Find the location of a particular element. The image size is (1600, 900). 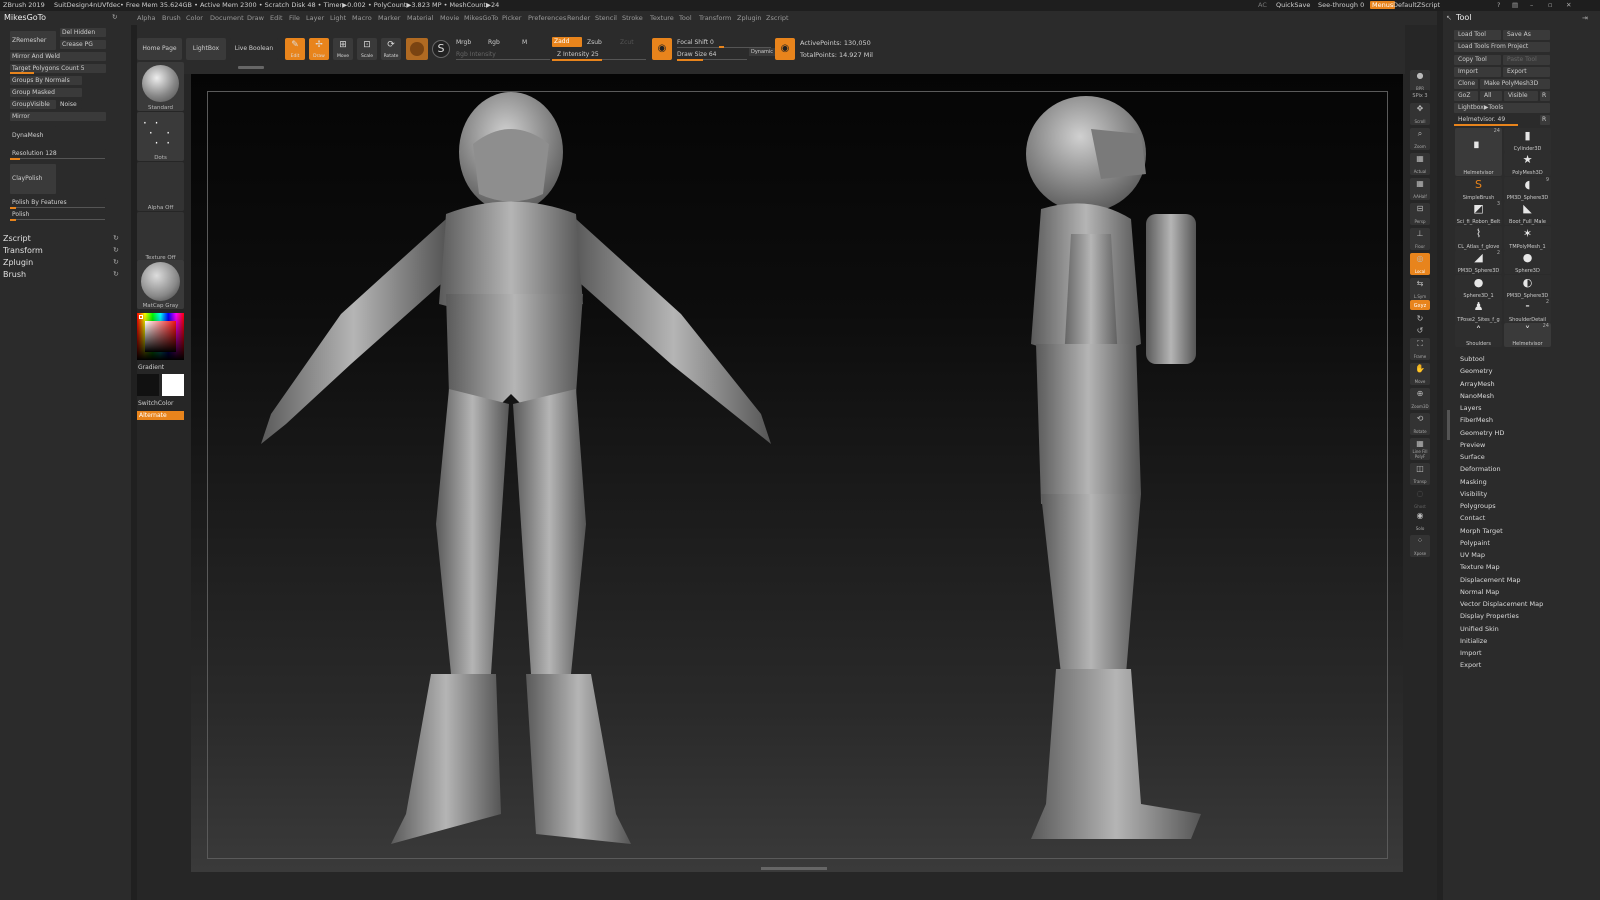

menu-tool: Tool is located at coordinates (685, 18).